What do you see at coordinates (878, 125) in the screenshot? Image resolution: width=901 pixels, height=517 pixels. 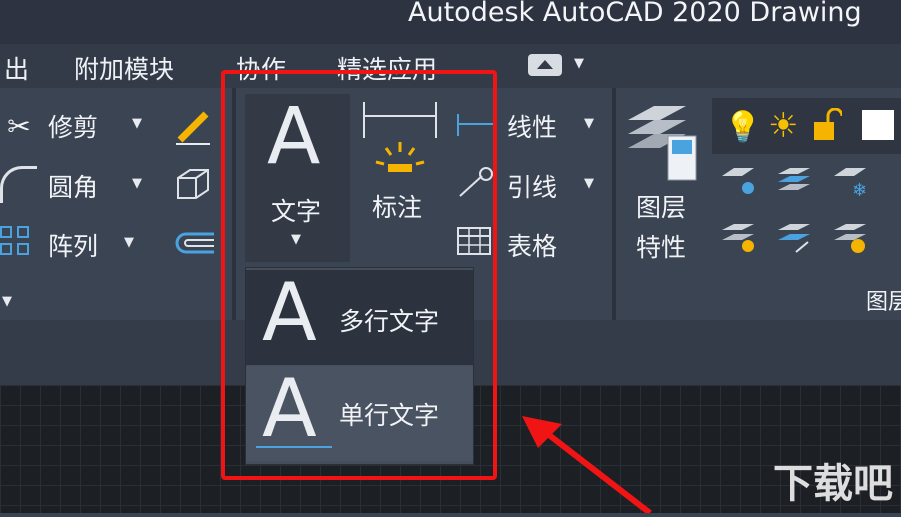 I see `layer-color-swatch` at bounding box center [878, 125].